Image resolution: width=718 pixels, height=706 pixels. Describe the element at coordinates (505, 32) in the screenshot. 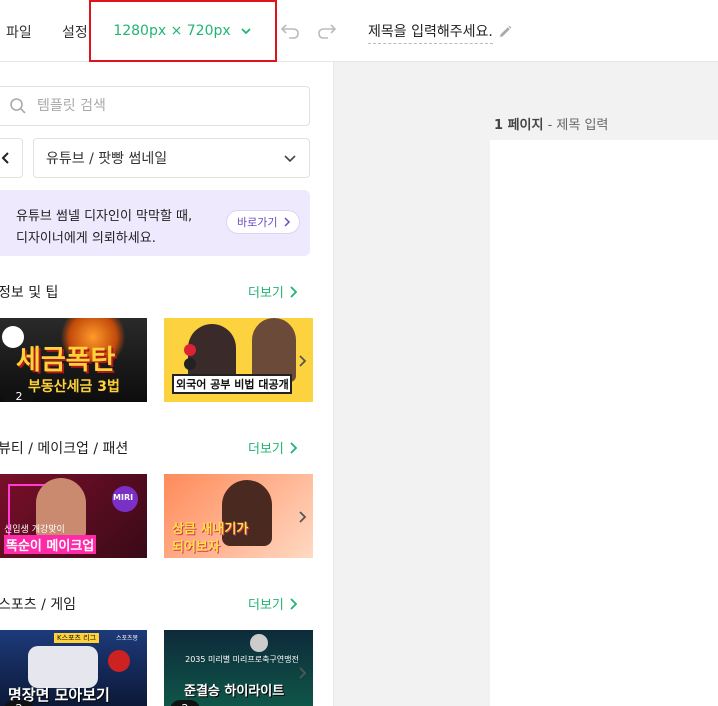

I see `pencil-icon` at that location.